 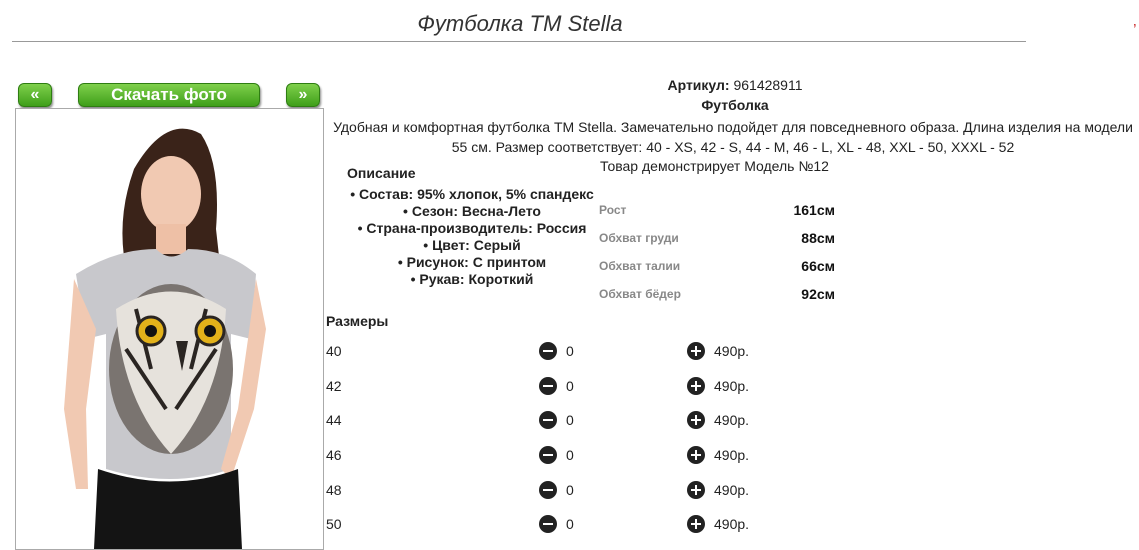 What do you see at coordinates (717, 238) in the screenshot?
I see `measurement-row: Обхват груди 88см` at bounding box center [717, 238].